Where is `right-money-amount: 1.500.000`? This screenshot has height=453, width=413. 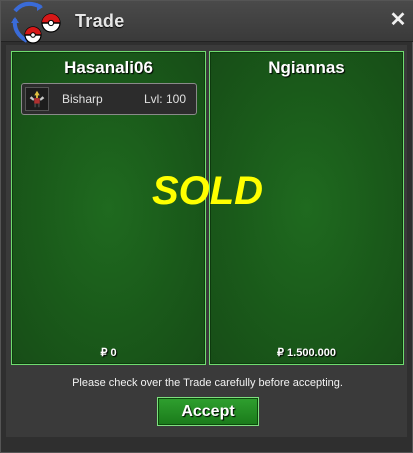 right-money-amount: 1.500.000 is located at coordinates (311, 353).